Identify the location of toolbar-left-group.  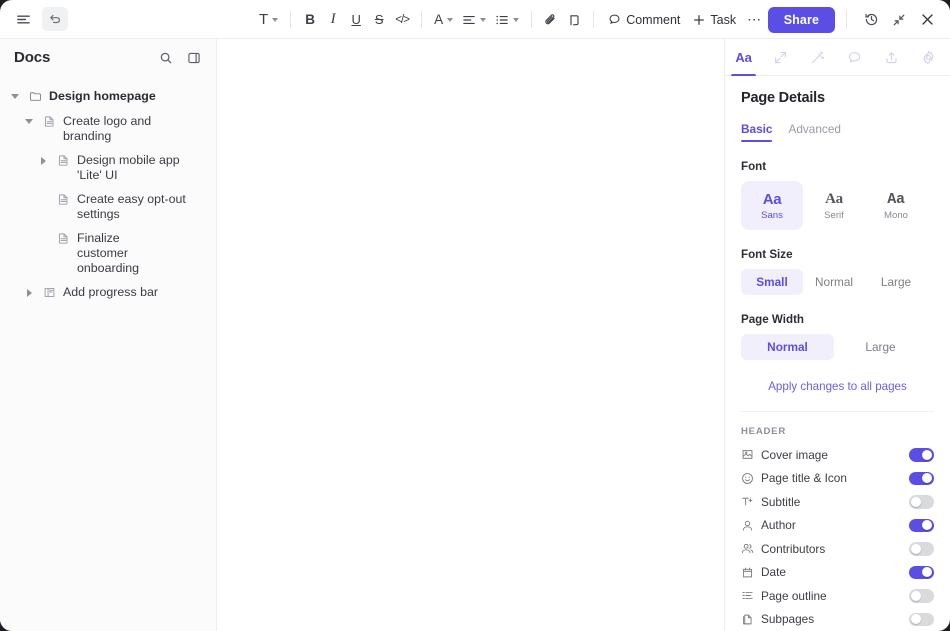
(34, 19).